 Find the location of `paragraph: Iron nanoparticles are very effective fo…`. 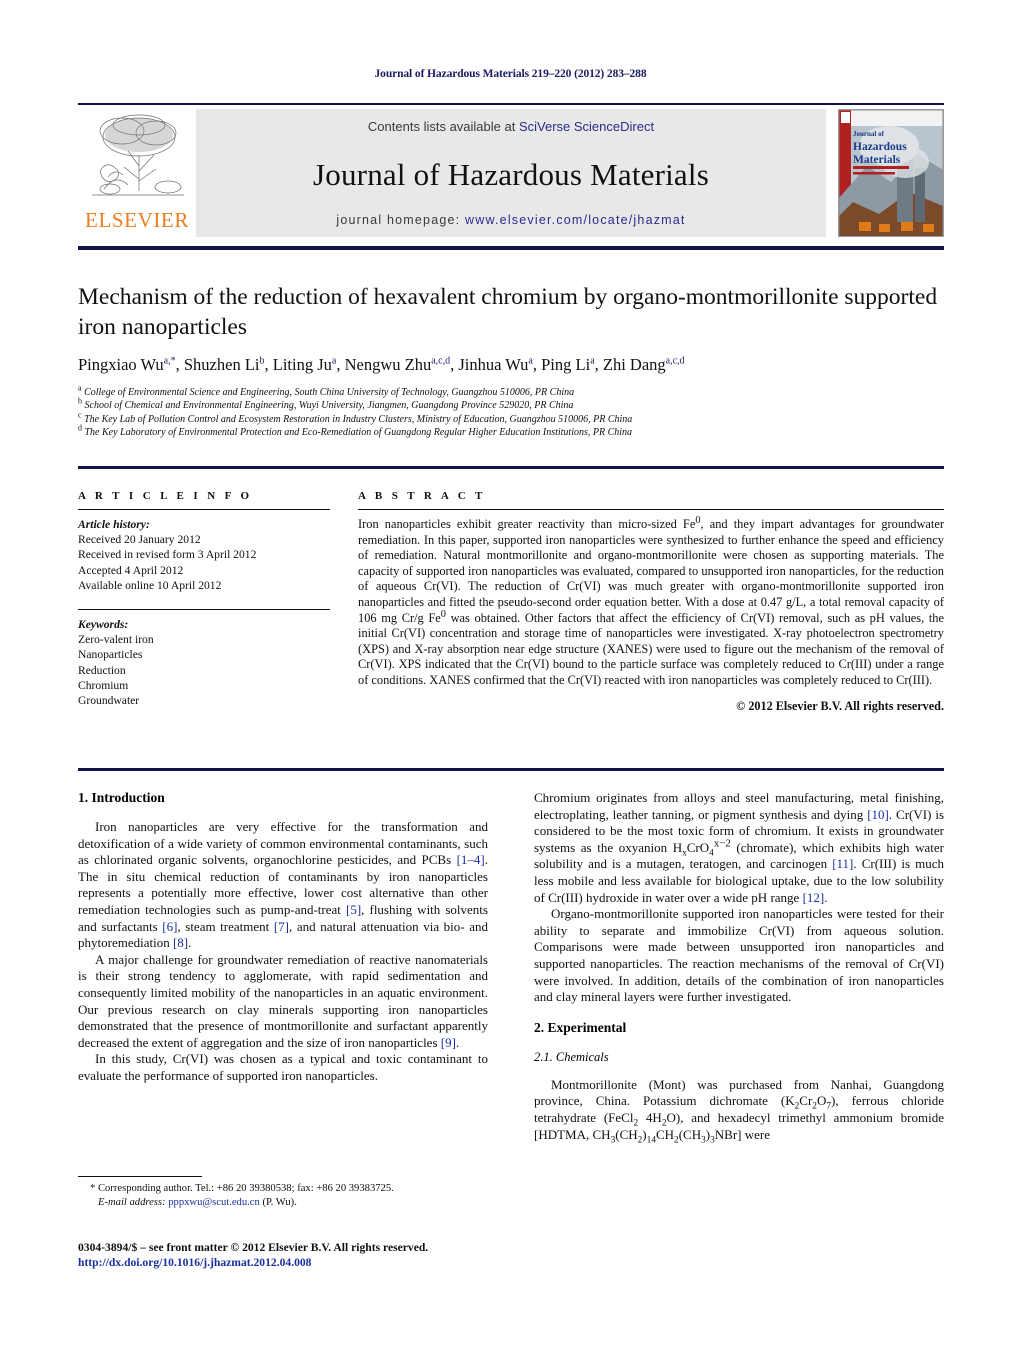

paragraph: Iron nanoparticles are very effective fo… is located at coordinates (283, 885).